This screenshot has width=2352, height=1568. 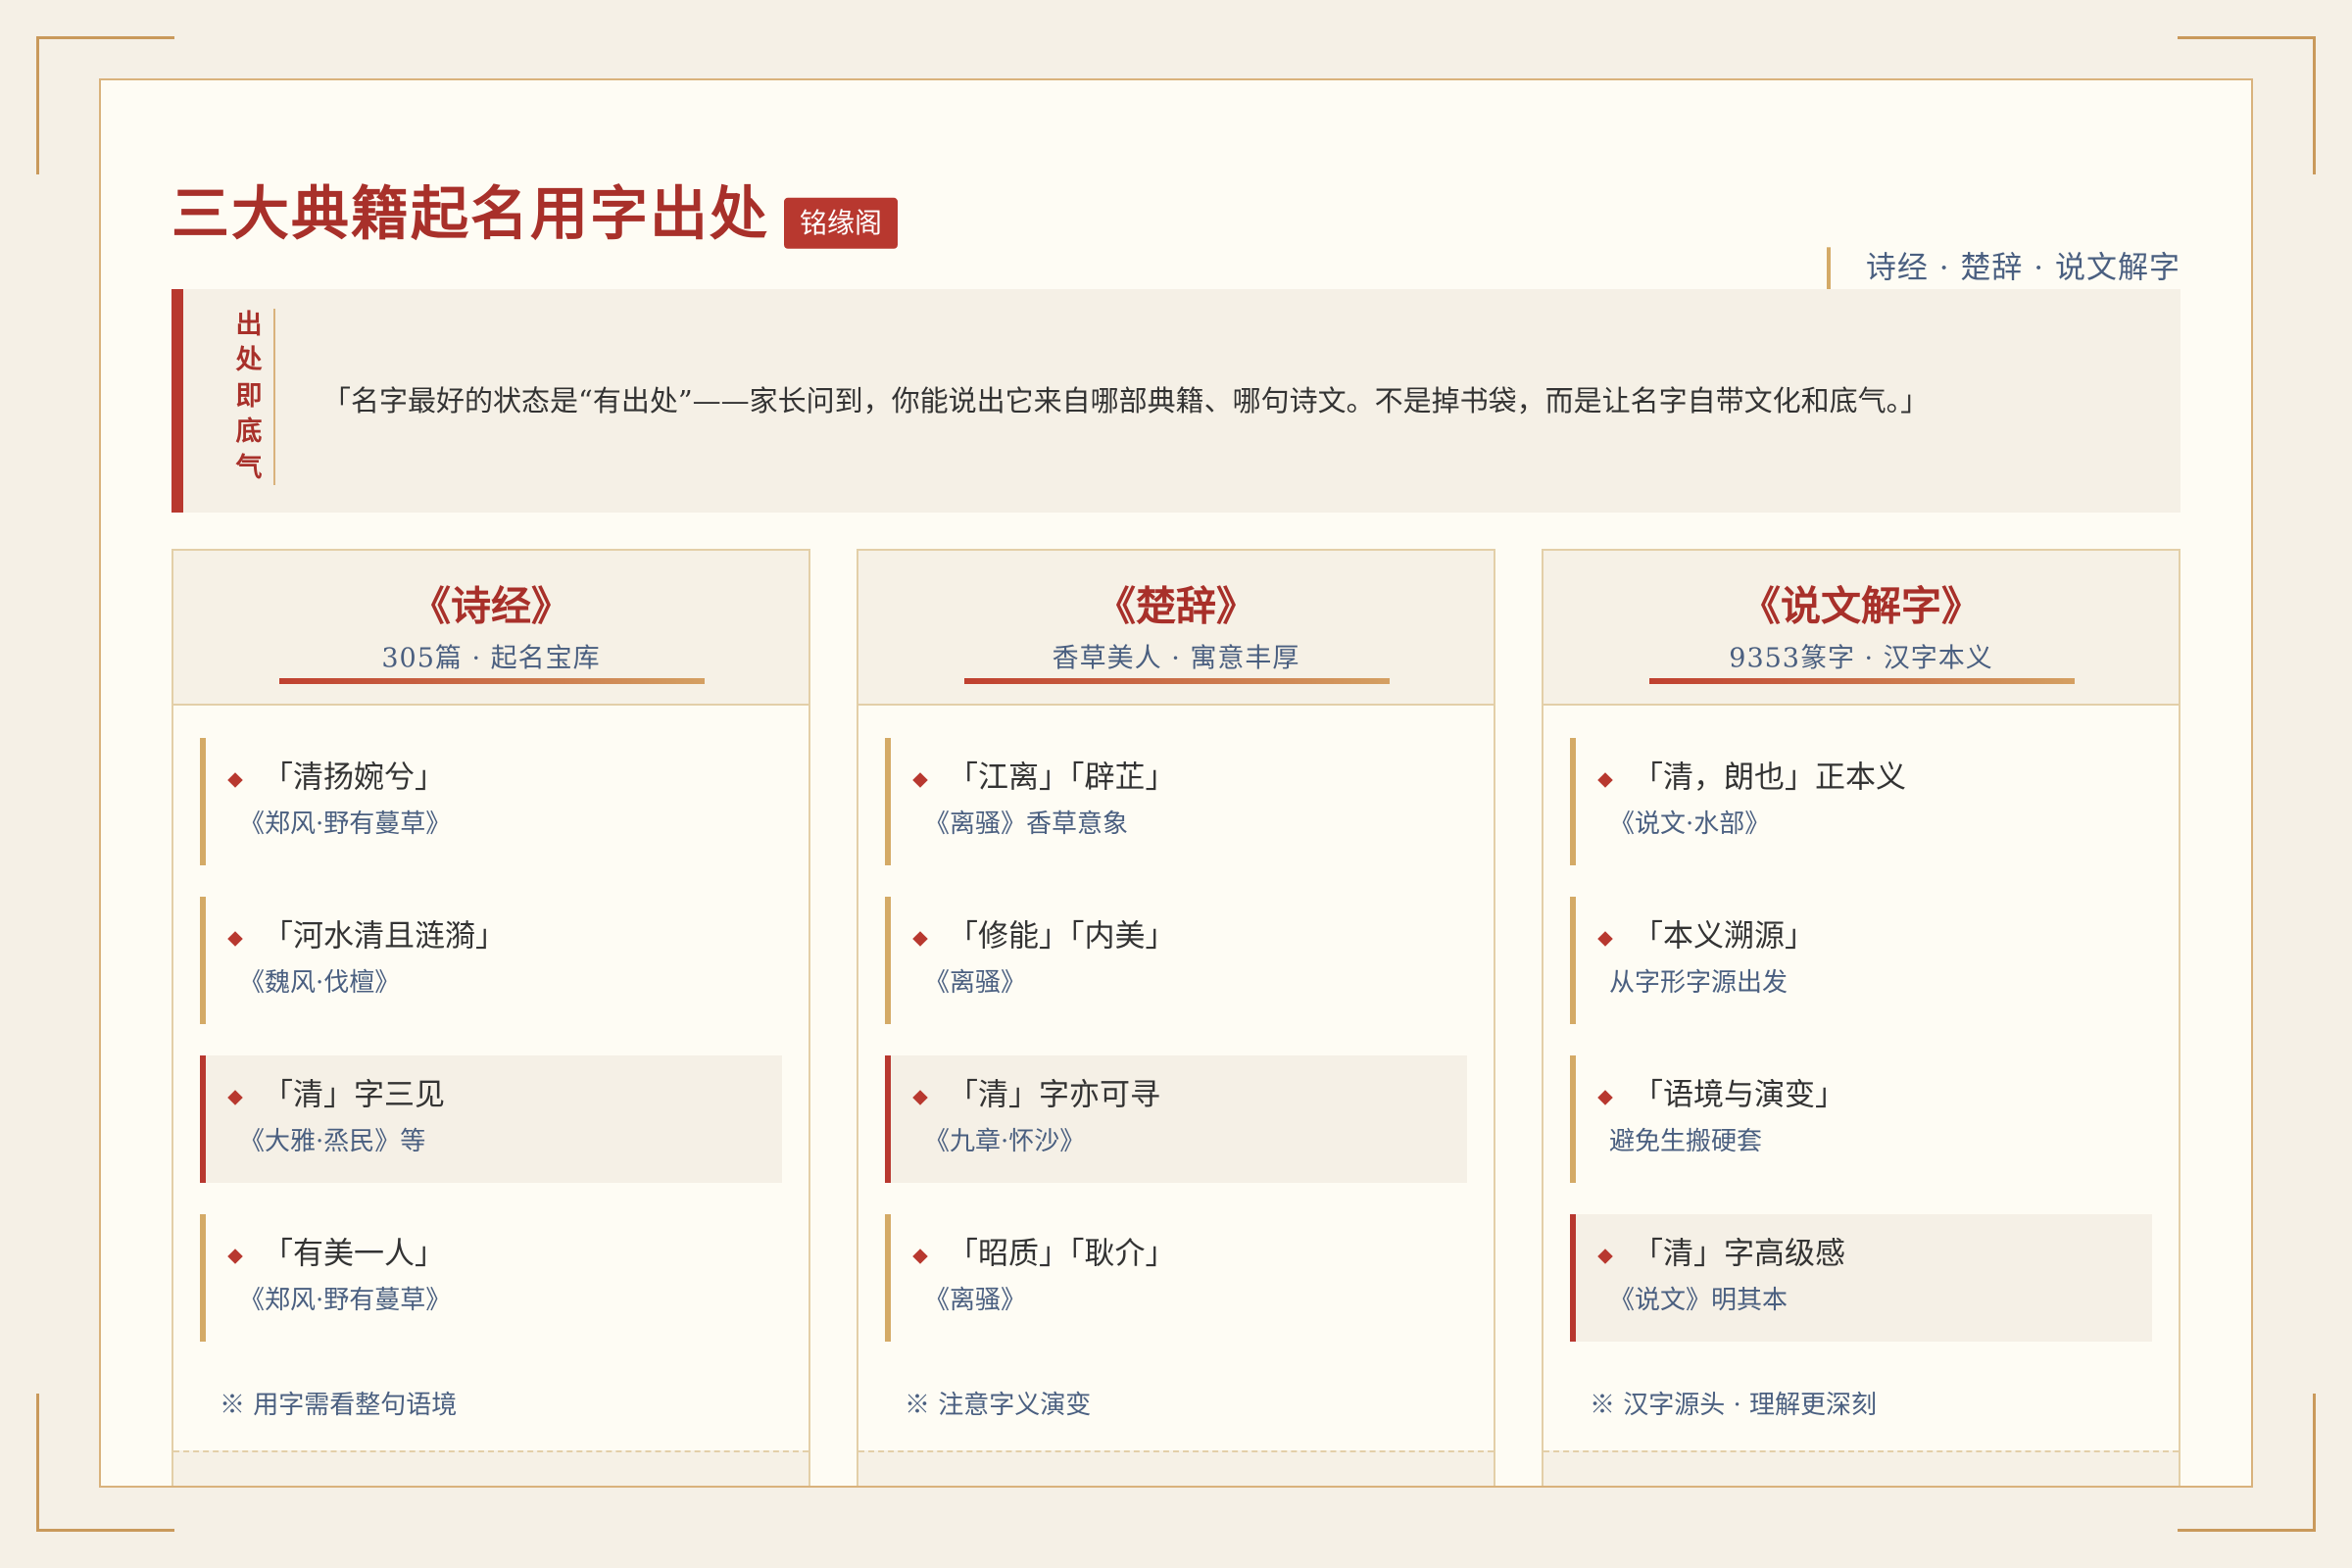 I want to click on item-title: 「江离」「辟芷」, so click(x=1062, y=778).